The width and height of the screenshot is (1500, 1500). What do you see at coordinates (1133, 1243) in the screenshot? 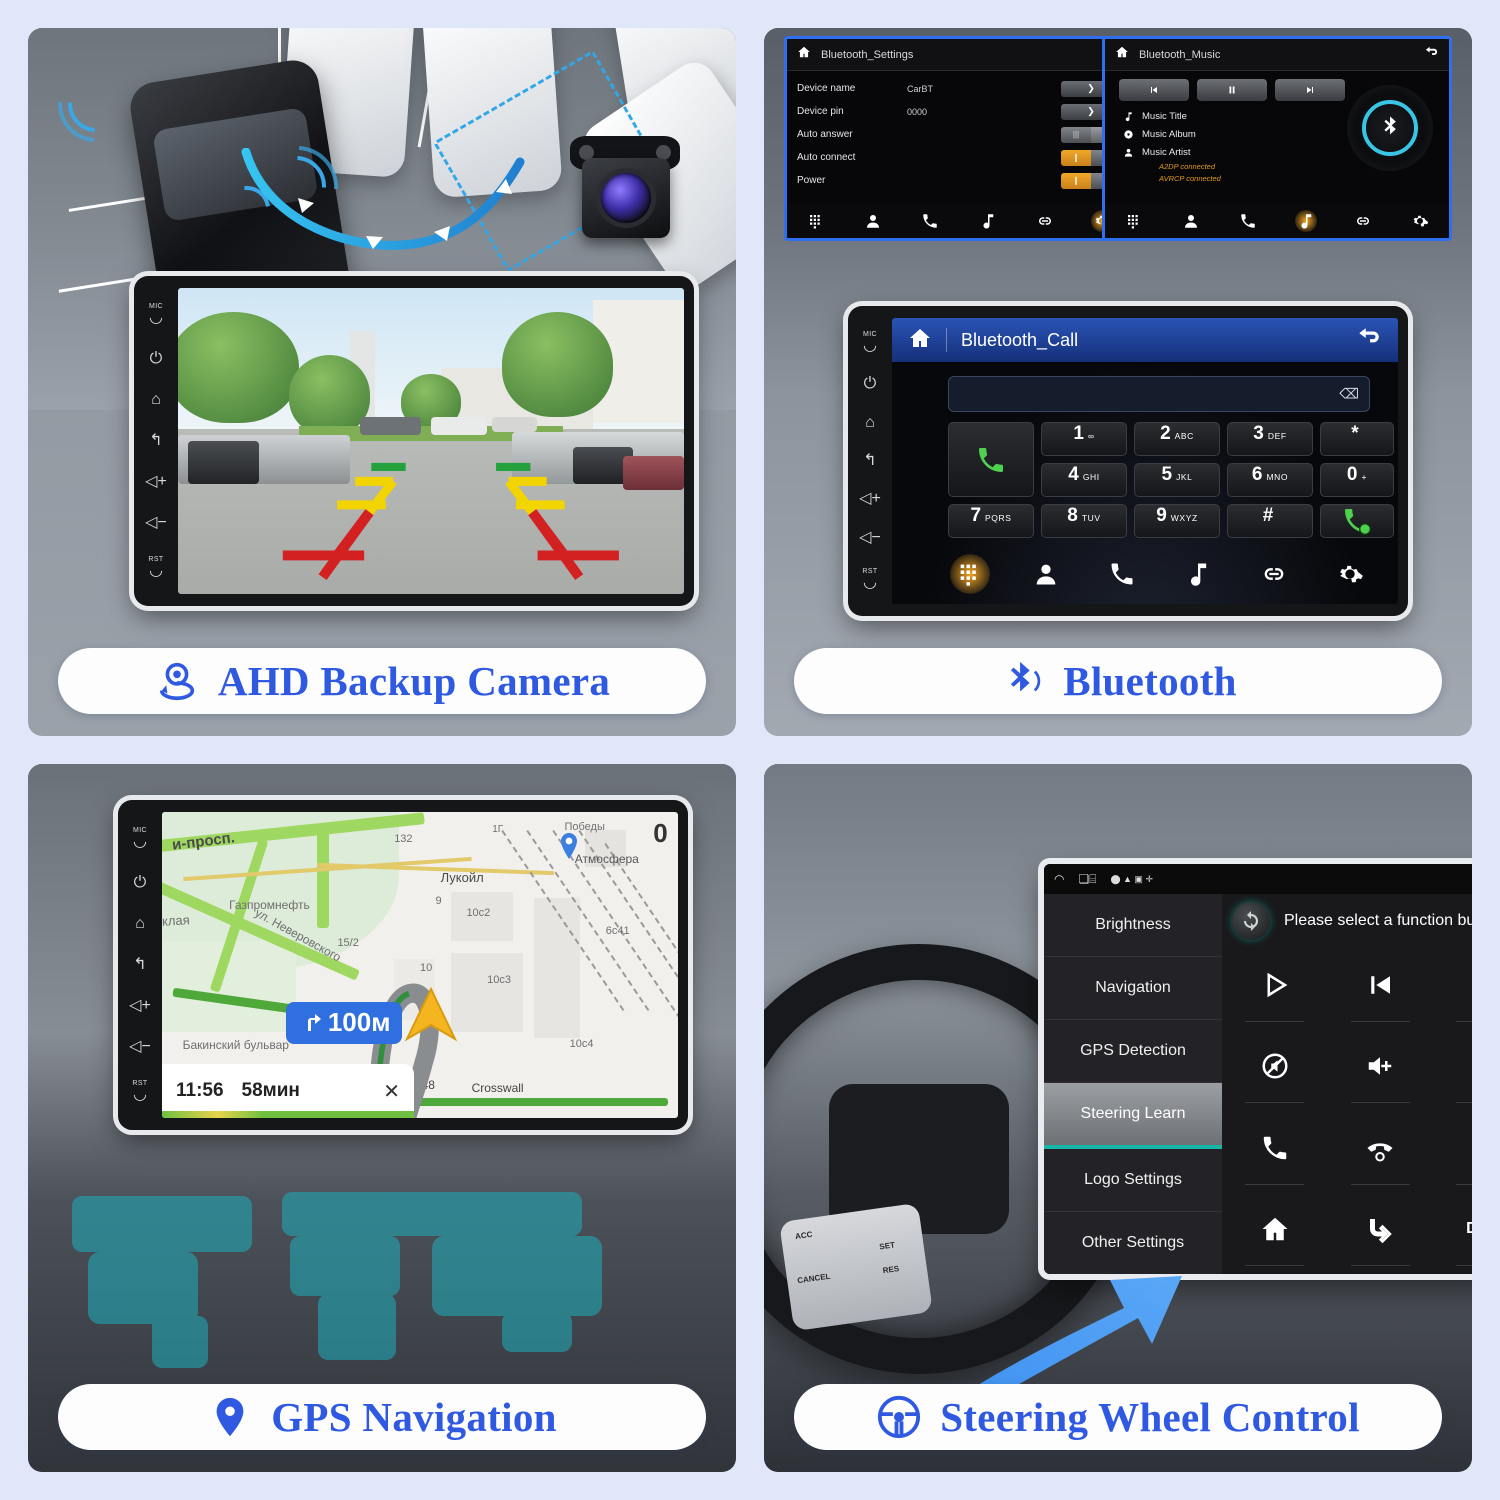
I see `menu-item-other-settings: Other Settings` at bounding box center [1133, 1243].